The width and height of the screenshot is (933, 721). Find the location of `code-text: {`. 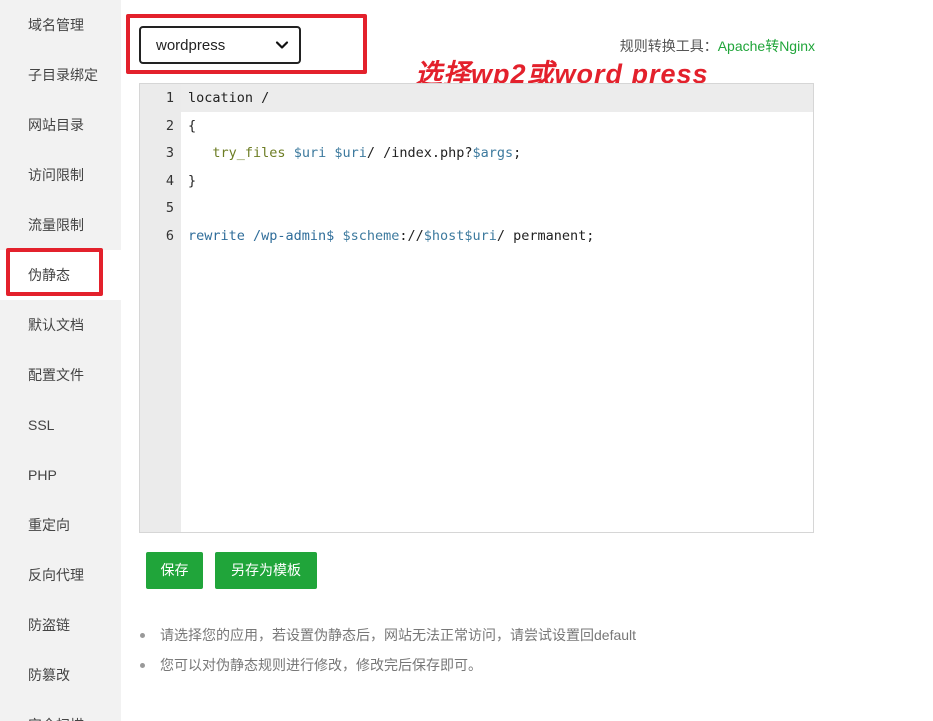

code-text: { is located at coordinates (192, 126).